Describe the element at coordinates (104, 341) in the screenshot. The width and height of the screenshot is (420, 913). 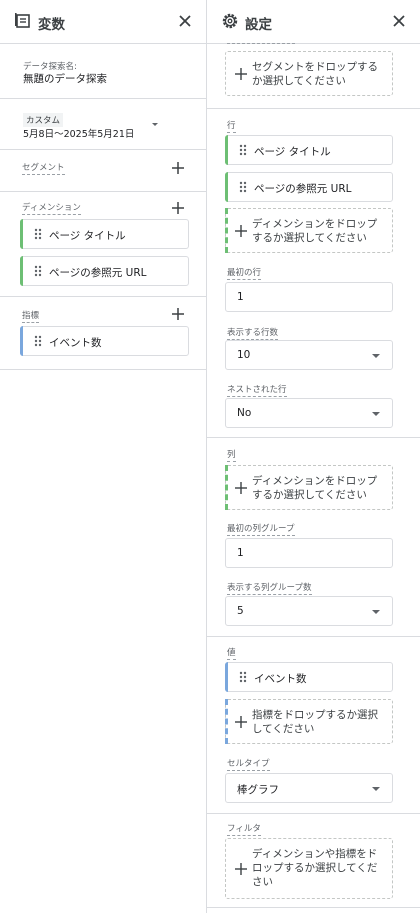
I see `metric-chip: イベント数` at that location.